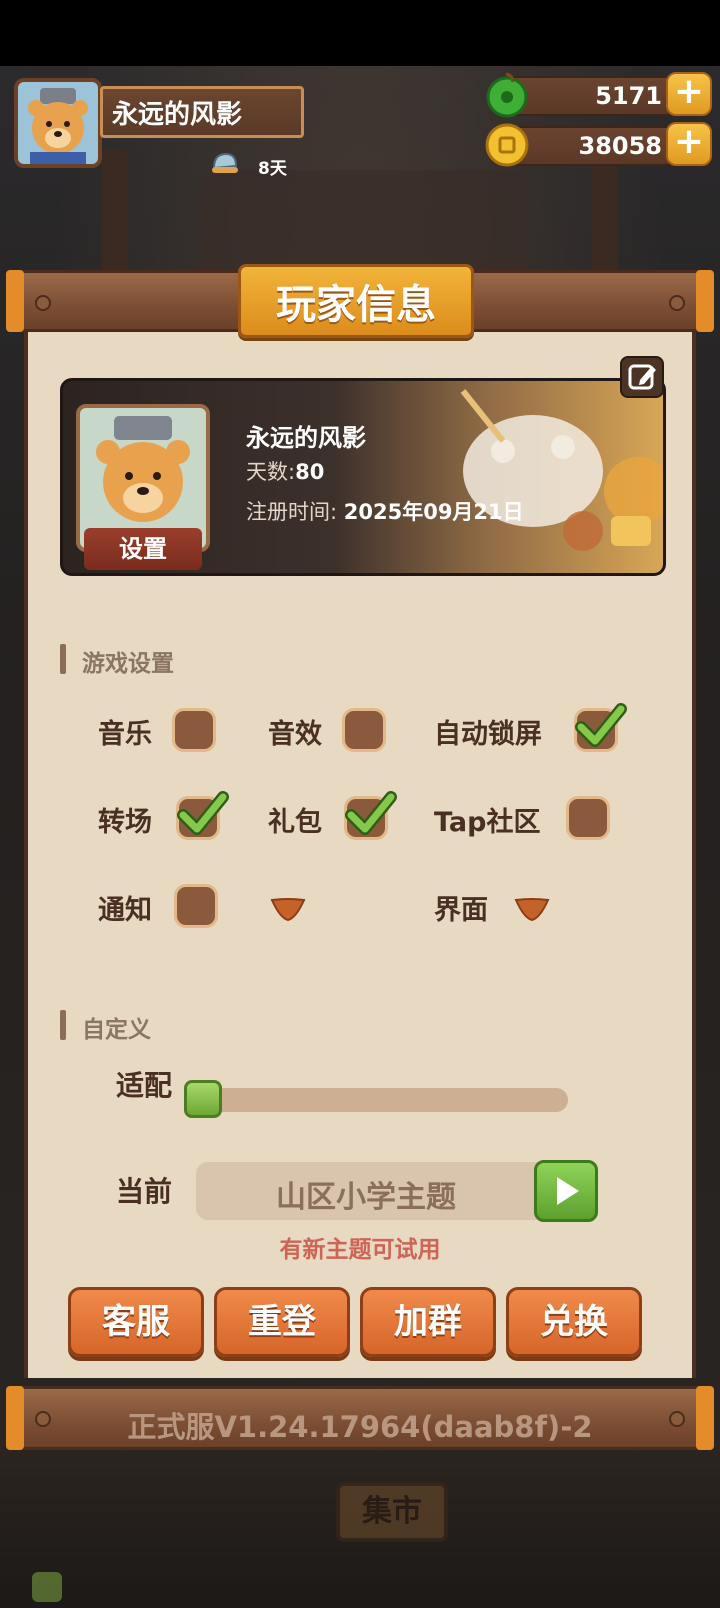 This screenshot has height=1608, width=720. I want to click on days-value: 80, so click(310, 472).